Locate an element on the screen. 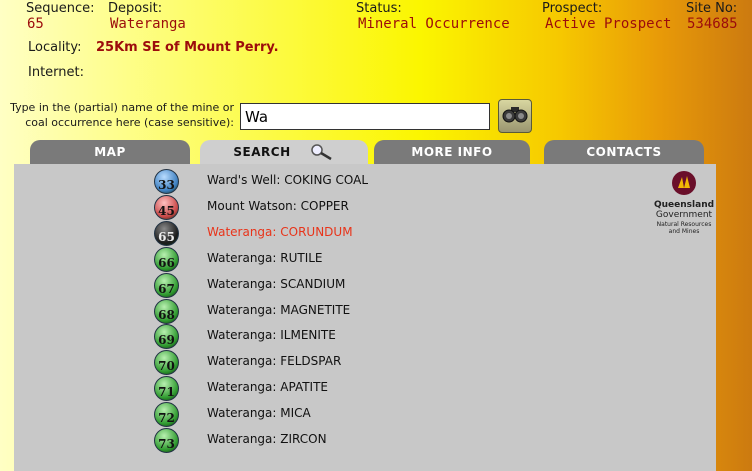 The height and width of the screenshot is (471, 752). tab-more-info: MORE INFO is located at coordinates (452, 152).